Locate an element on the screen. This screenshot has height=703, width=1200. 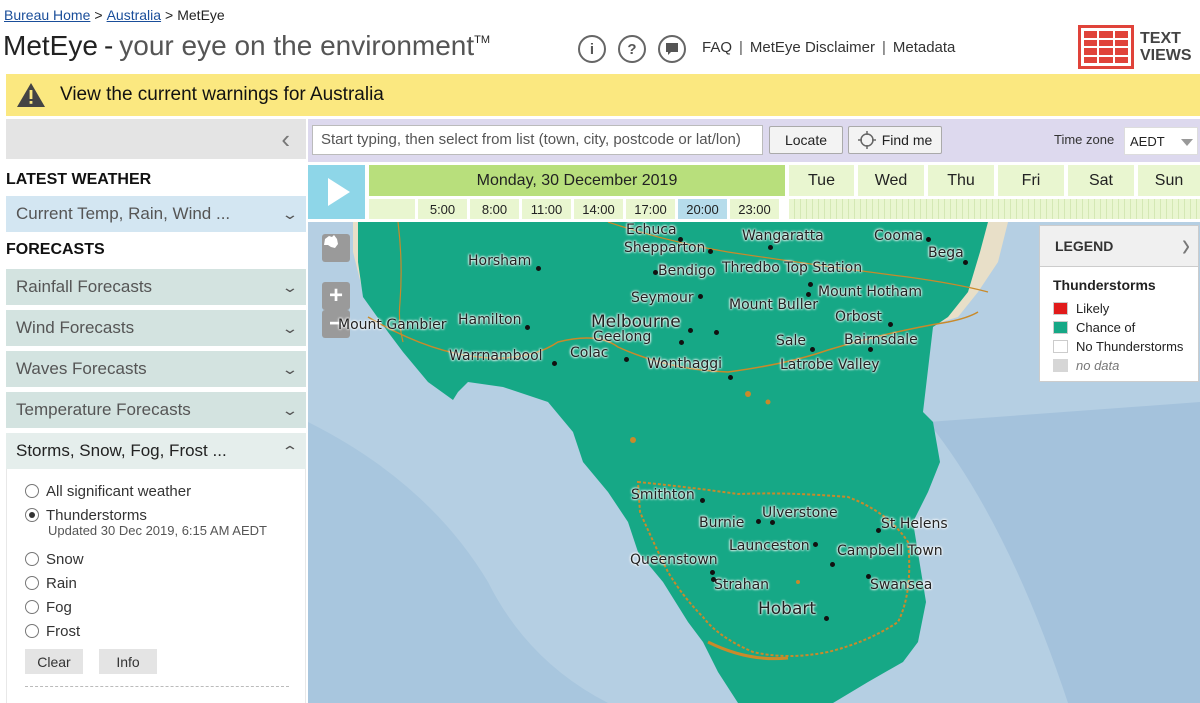
play-icon is located at coordinates (339, 192).